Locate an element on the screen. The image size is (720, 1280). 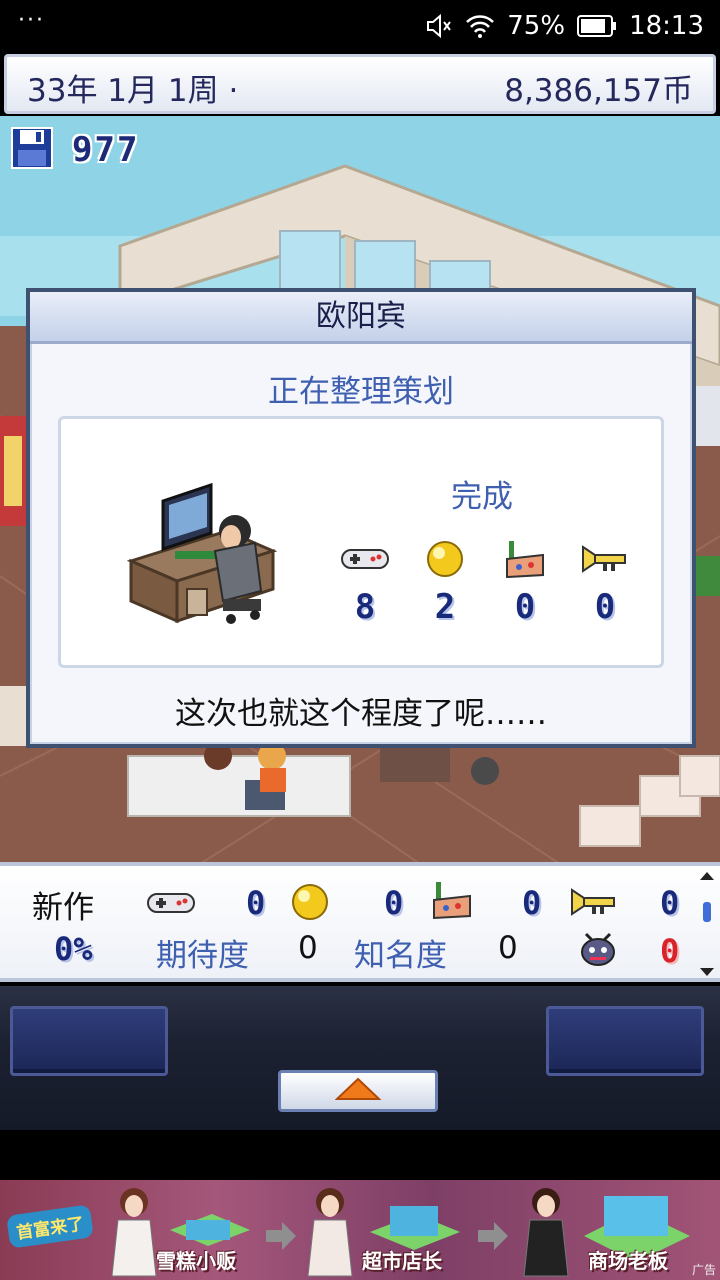
stats-scrollbar is located at coordinates (707, 924).